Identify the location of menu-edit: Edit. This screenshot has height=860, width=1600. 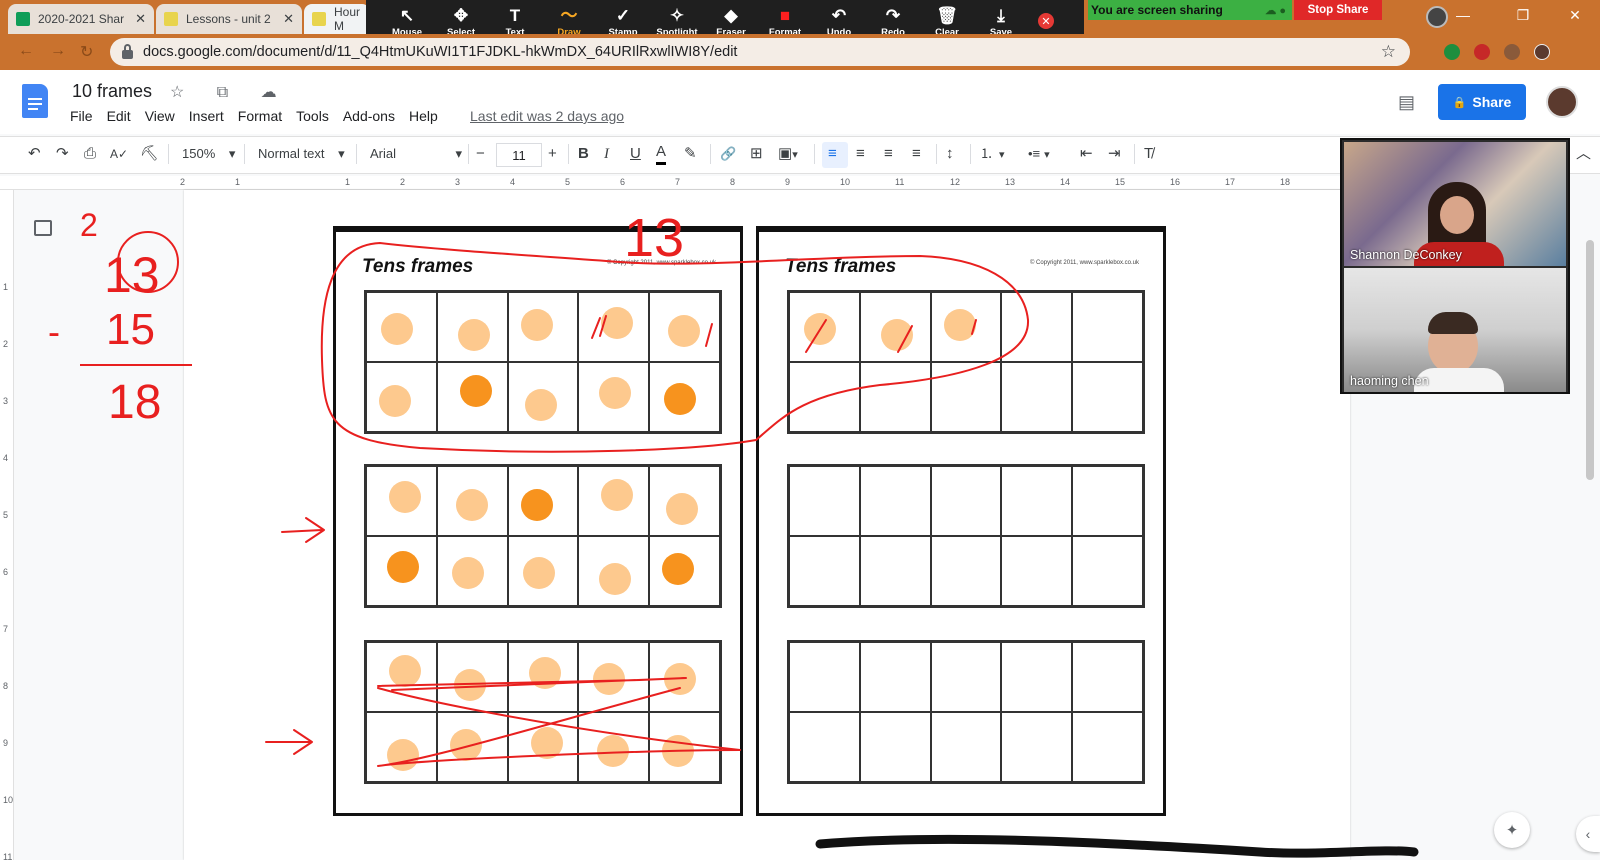
(119, 116).